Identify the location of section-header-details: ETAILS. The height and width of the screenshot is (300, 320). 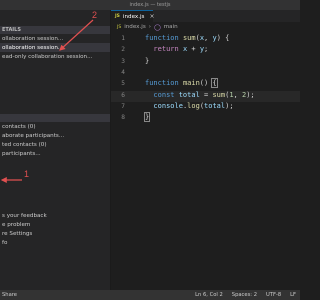
(55, 30).